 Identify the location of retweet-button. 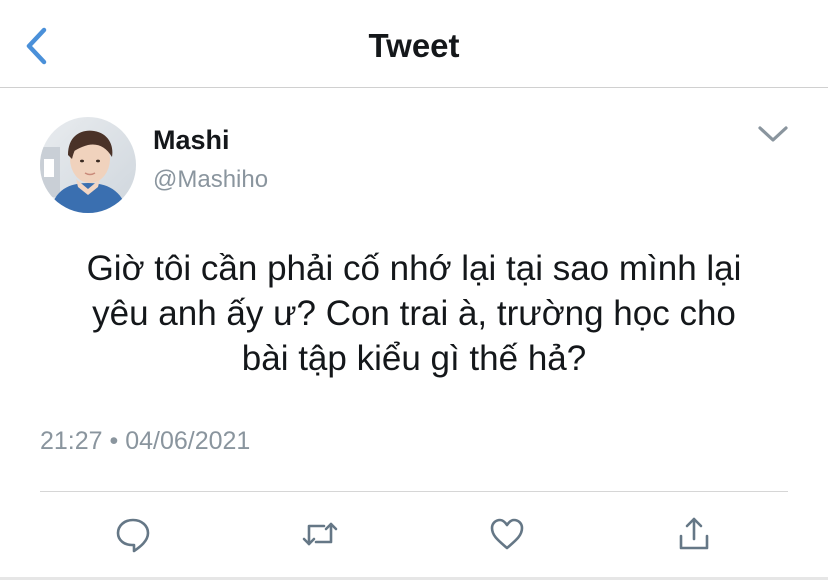
(320, 534).